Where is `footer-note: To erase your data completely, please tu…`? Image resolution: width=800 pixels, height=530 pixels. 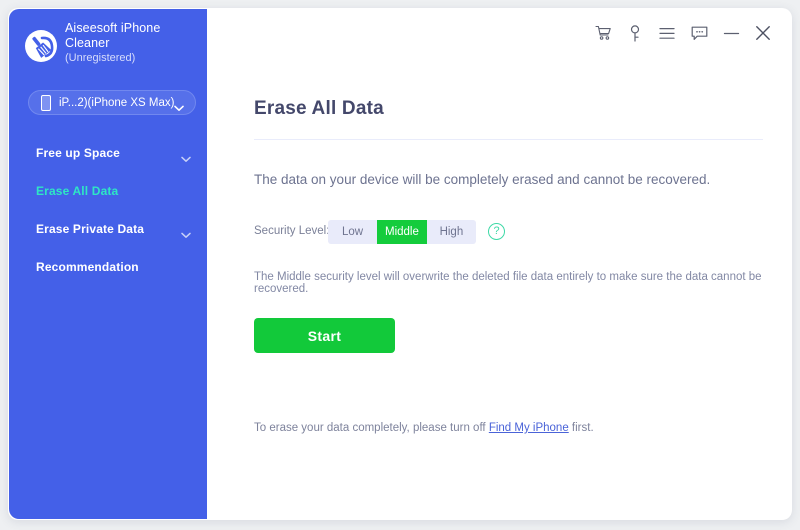
footer-note: To erase your data completely, please tu… is located at coordinates (424, 428).